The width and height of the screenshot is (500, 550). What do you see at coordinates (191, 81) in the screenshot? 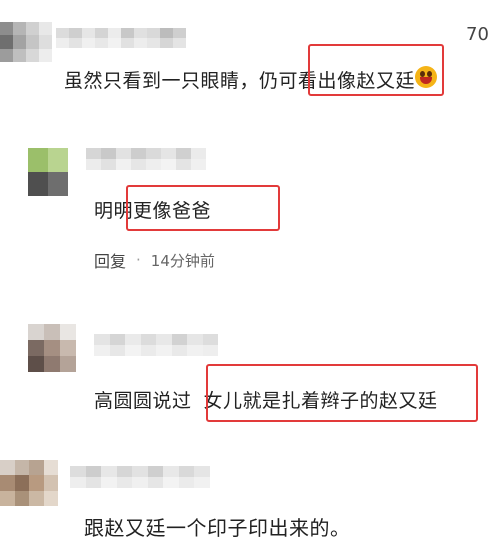
I see `comment-text-plain: 虽然只看到一只眼睛，仍可看` at bounding box center [191, 81].